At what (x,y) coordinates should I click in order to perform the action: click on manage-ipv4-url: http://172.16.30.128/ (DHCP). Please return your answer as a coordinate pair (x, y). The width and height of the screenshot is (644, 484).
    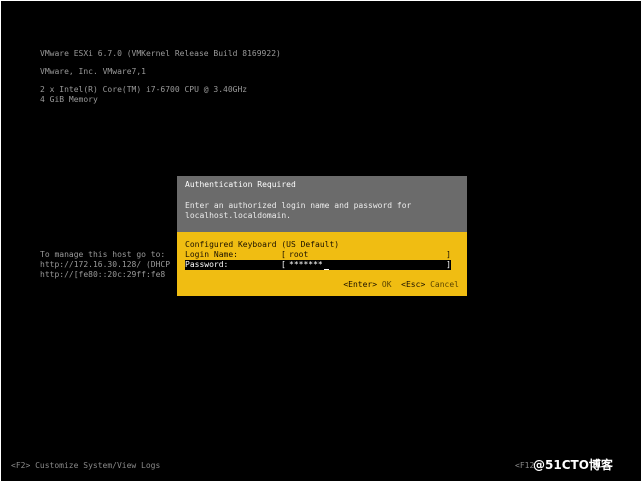
    Looking at the image, I should click on (105, 264).